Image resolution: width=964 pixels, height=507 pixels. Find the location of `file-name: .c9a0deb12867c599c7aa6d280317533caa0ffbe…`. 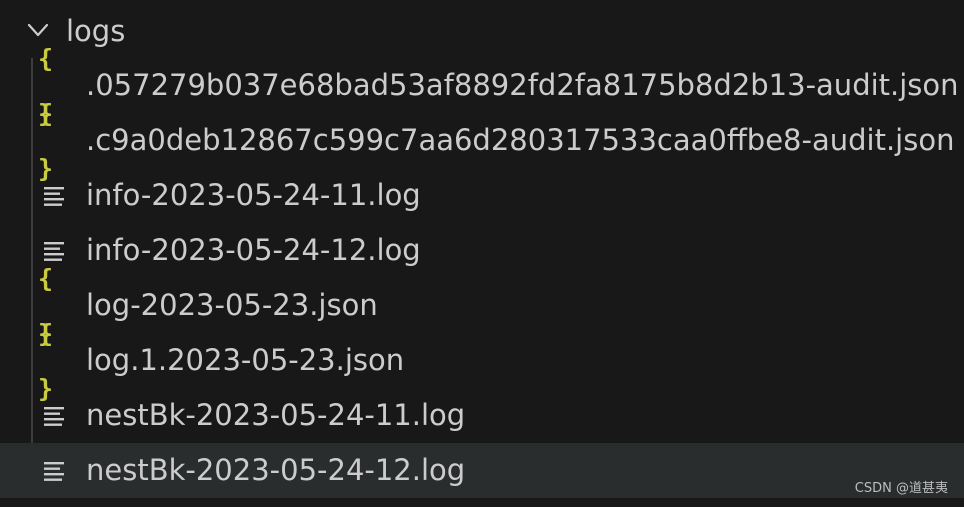

file-name: .c9a0deb12867c599c7aa6d280317533caa0ffbe… is located at coordinates (520, 140).